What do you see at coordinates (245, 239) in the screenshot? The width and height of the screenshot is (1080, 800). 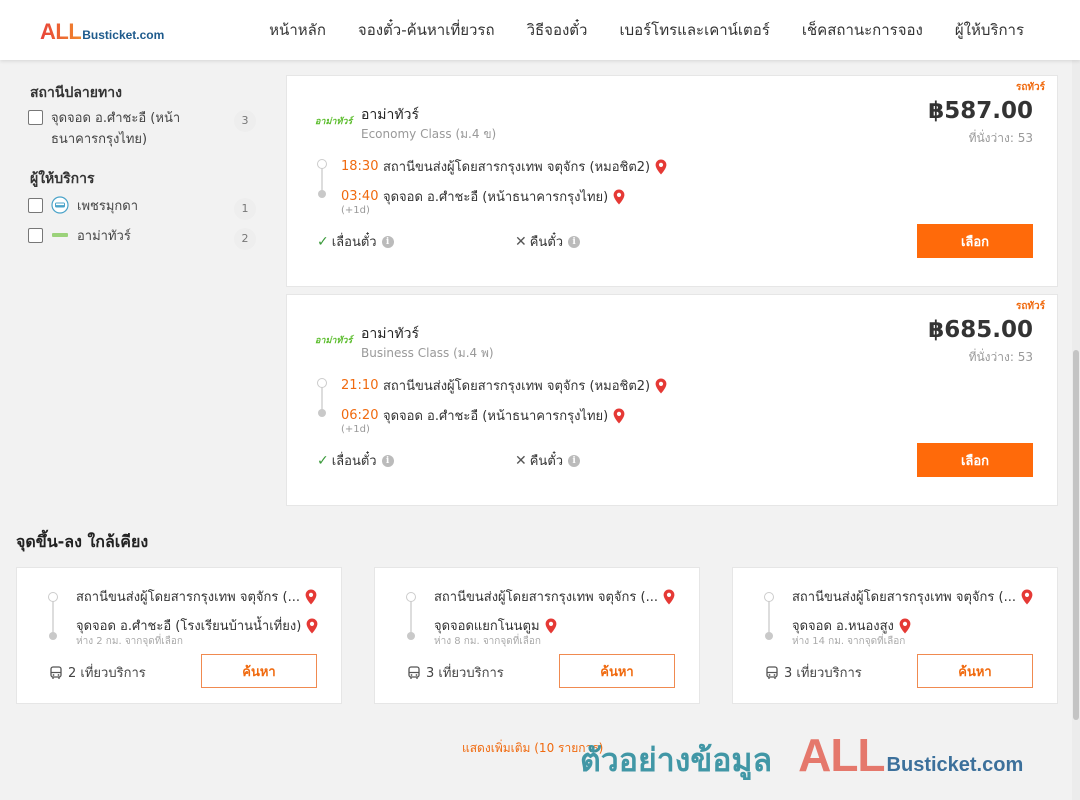 I see `operator-filter-count: 2` at bounding box center [245, 239].